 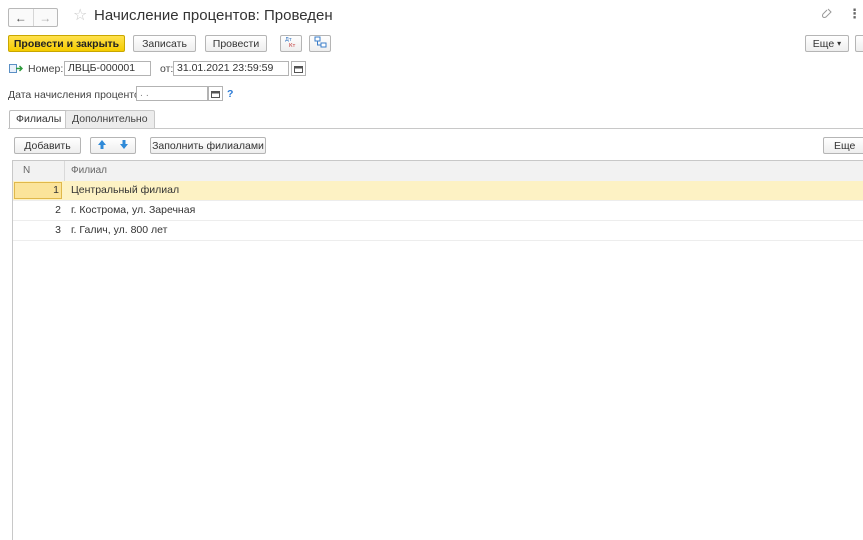 I want to click on svg-text: Кт, so click(x=292, y=45).